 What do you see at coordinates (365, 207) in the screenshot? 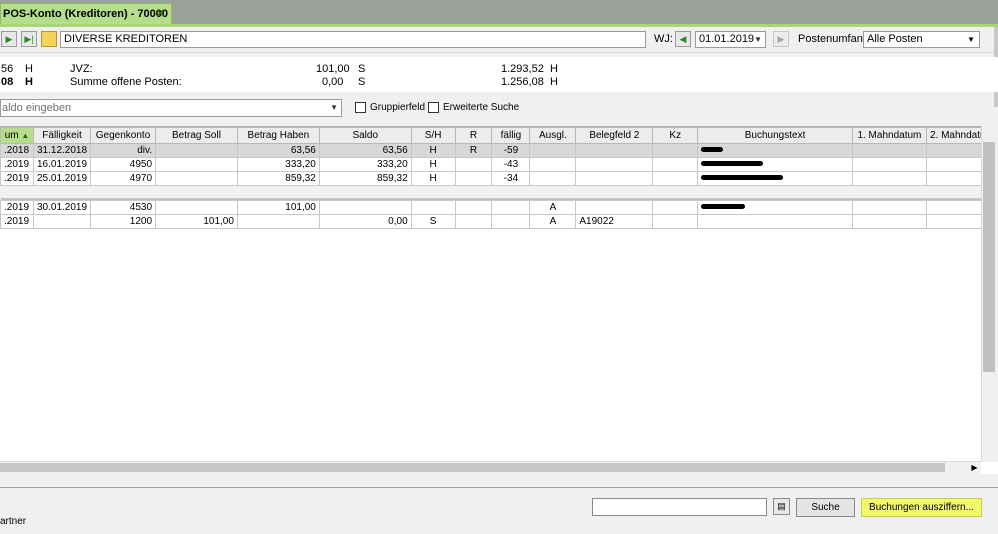
I see `cell-saldo` at bounding box center [365, 207].